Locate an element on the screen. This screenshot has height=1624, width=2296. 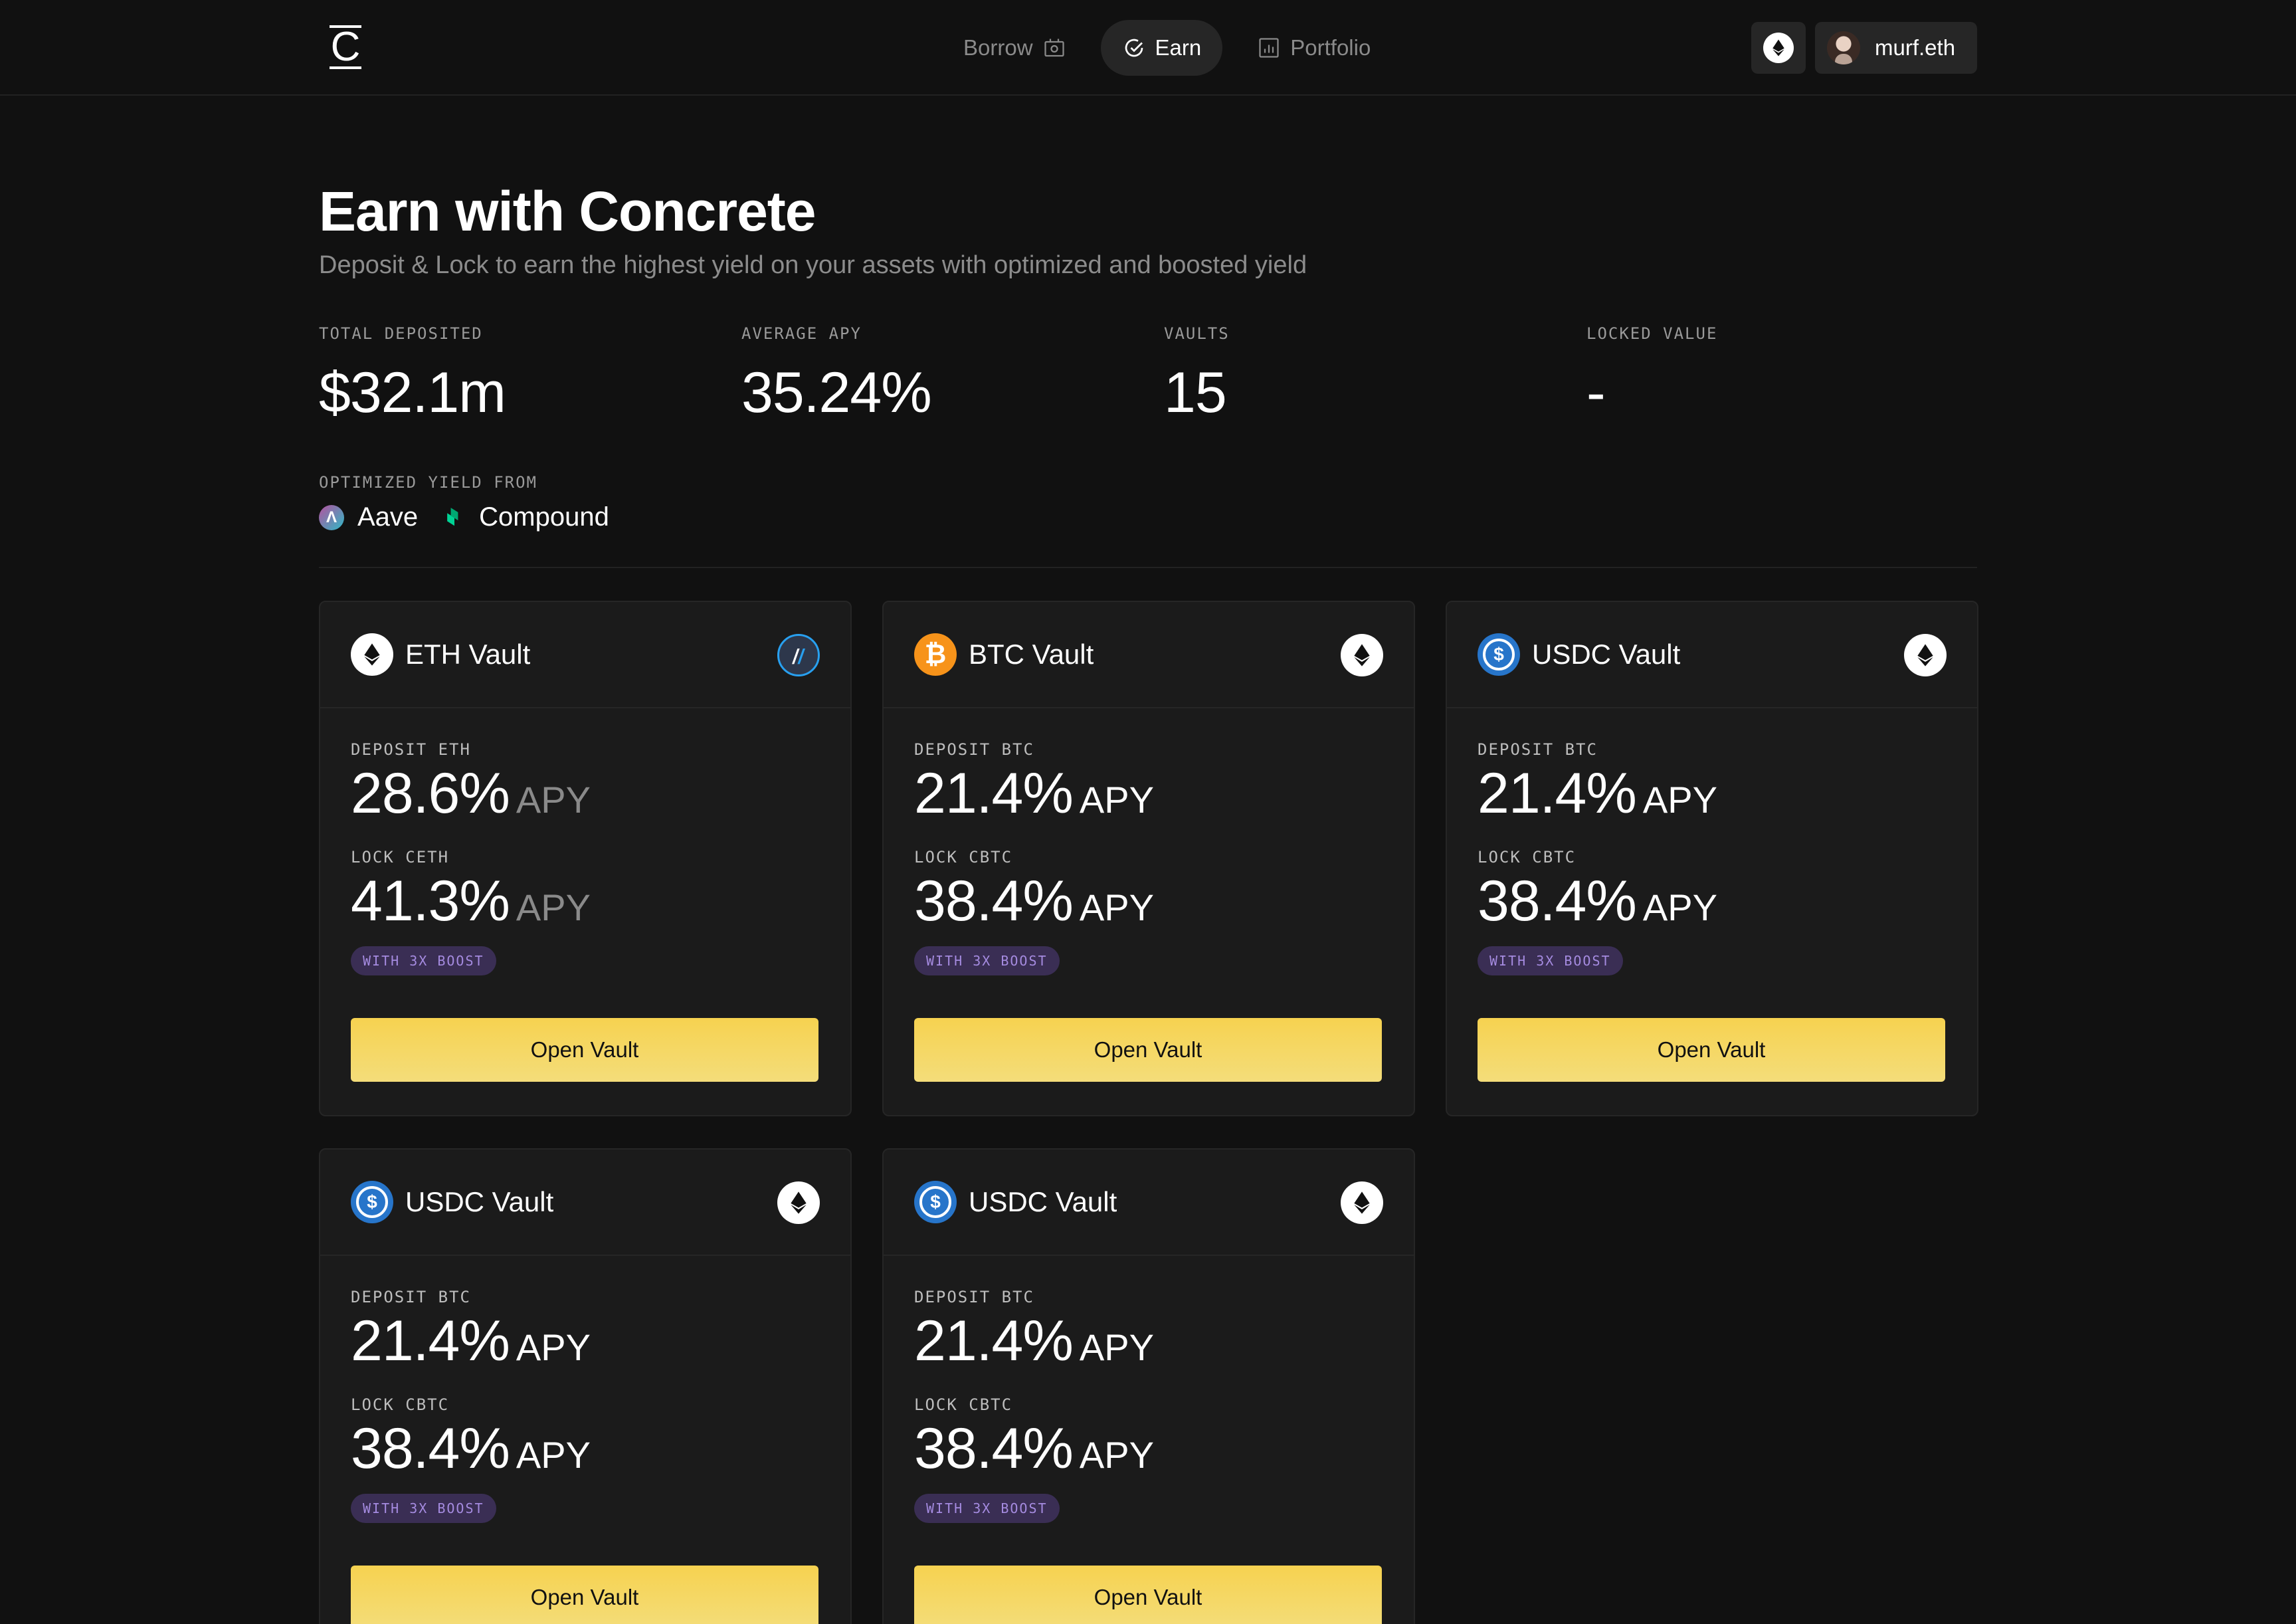
username: murf.eth is located at coordinates (1915, 47).